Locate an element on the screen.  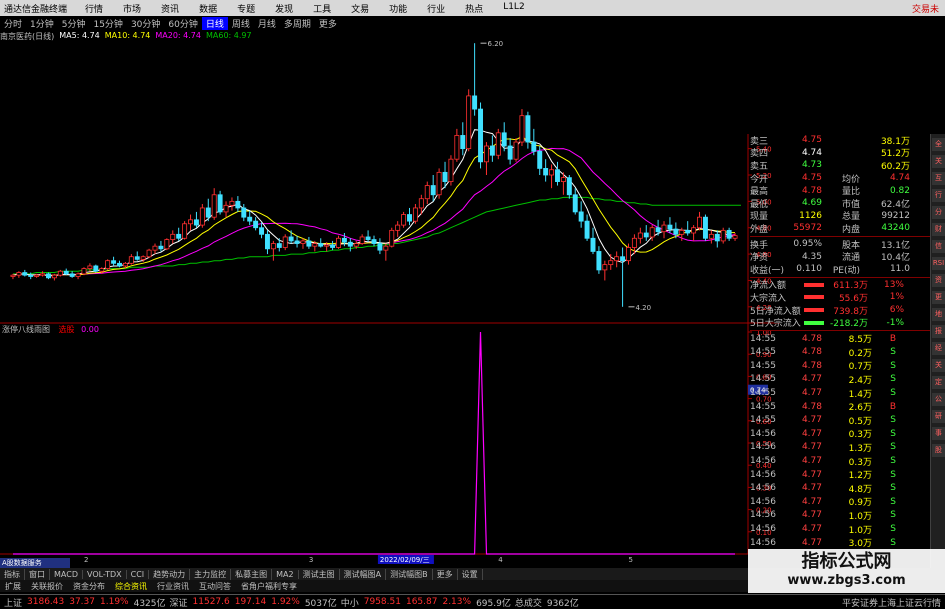
menu-item-2: 资讯 is located at coordinates (170, 8).